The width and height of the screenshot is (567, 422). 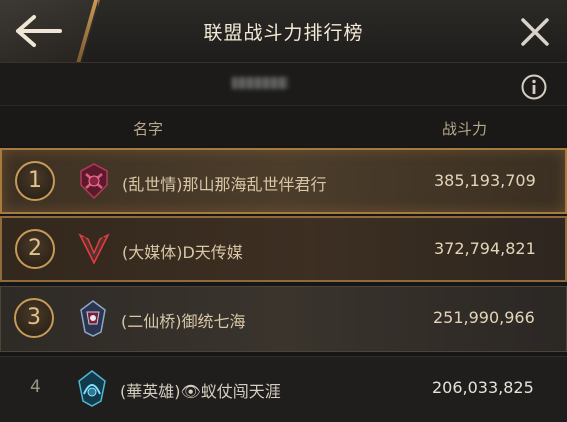 What do you see at coordinates (465, 129) in the screenshot?
I see `column-power-label: 战斗力` at bounding box center [465, 129].